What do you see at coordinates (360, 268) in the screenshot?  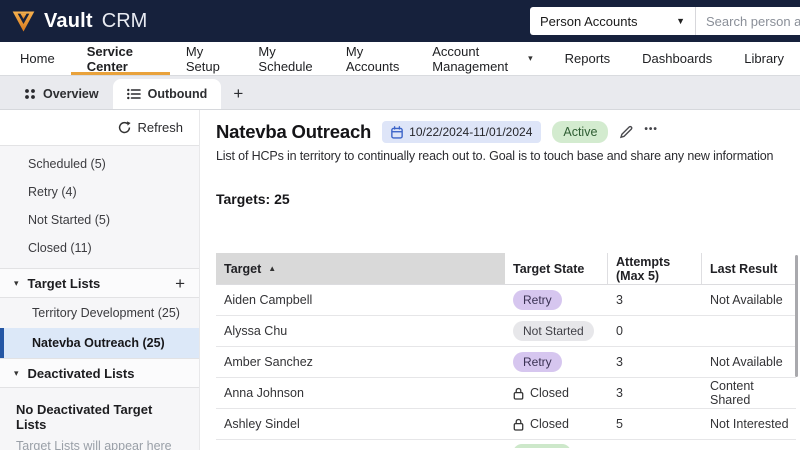 I see `column-header-target: Target ▲` at bounding box center [360, 268].